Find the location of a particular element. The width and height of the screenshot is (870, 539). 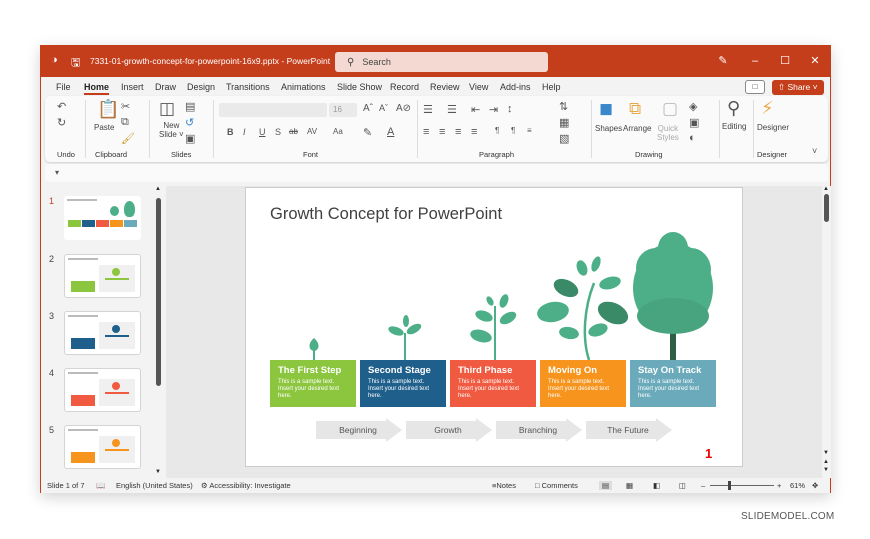

pen-icon: ✎ is located at coordinates (723, 61).